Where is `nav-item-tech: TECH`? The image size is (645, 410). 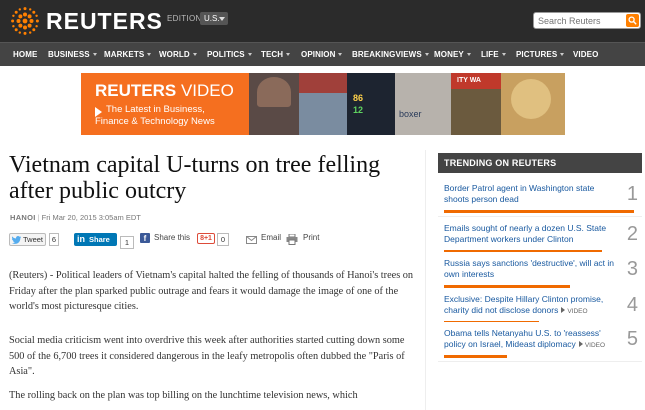 nav-item-tech: TECH is located at coordinates (276, 55).